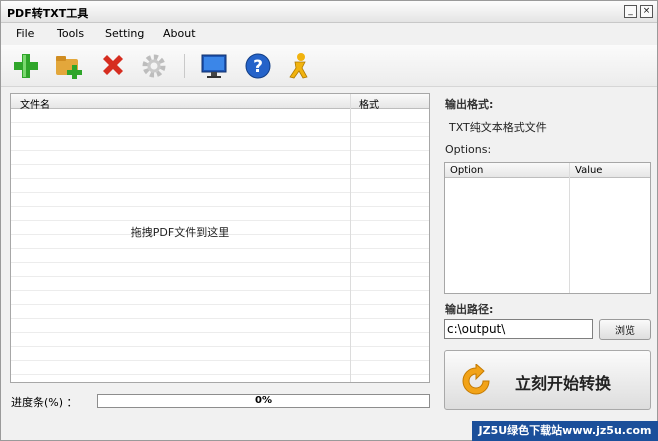 The image size is (658, 441). I want to click on options-table-header: Option Value, so click(547, 170).